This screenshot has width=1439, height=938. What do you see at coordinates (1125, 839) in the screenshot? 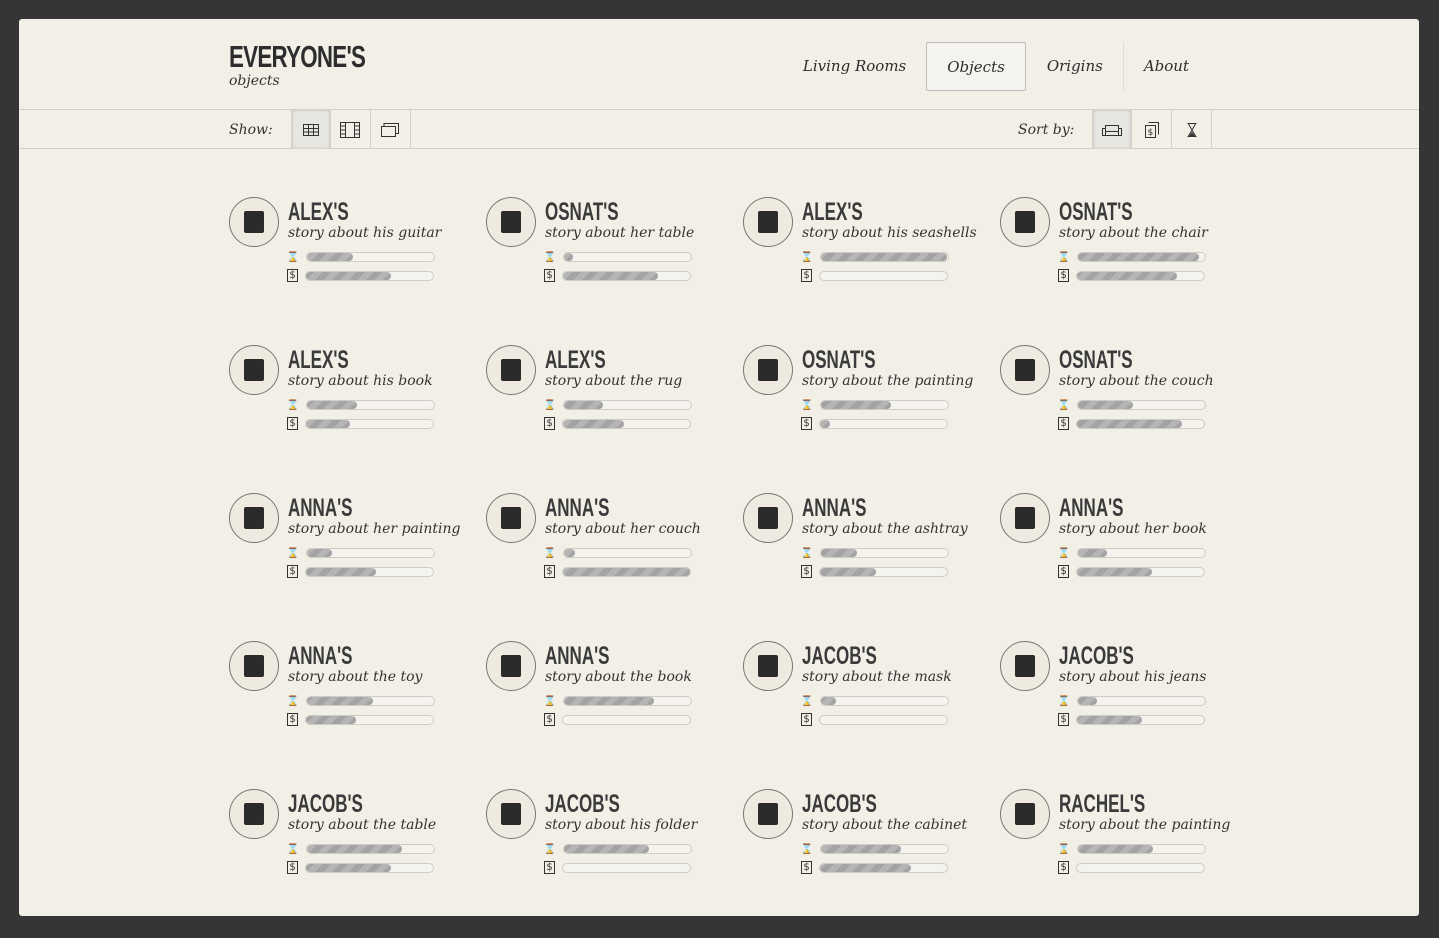
I see `object-card: RACHEL'S story about the painting ⌛ $` at bounding box center [1125, 839].